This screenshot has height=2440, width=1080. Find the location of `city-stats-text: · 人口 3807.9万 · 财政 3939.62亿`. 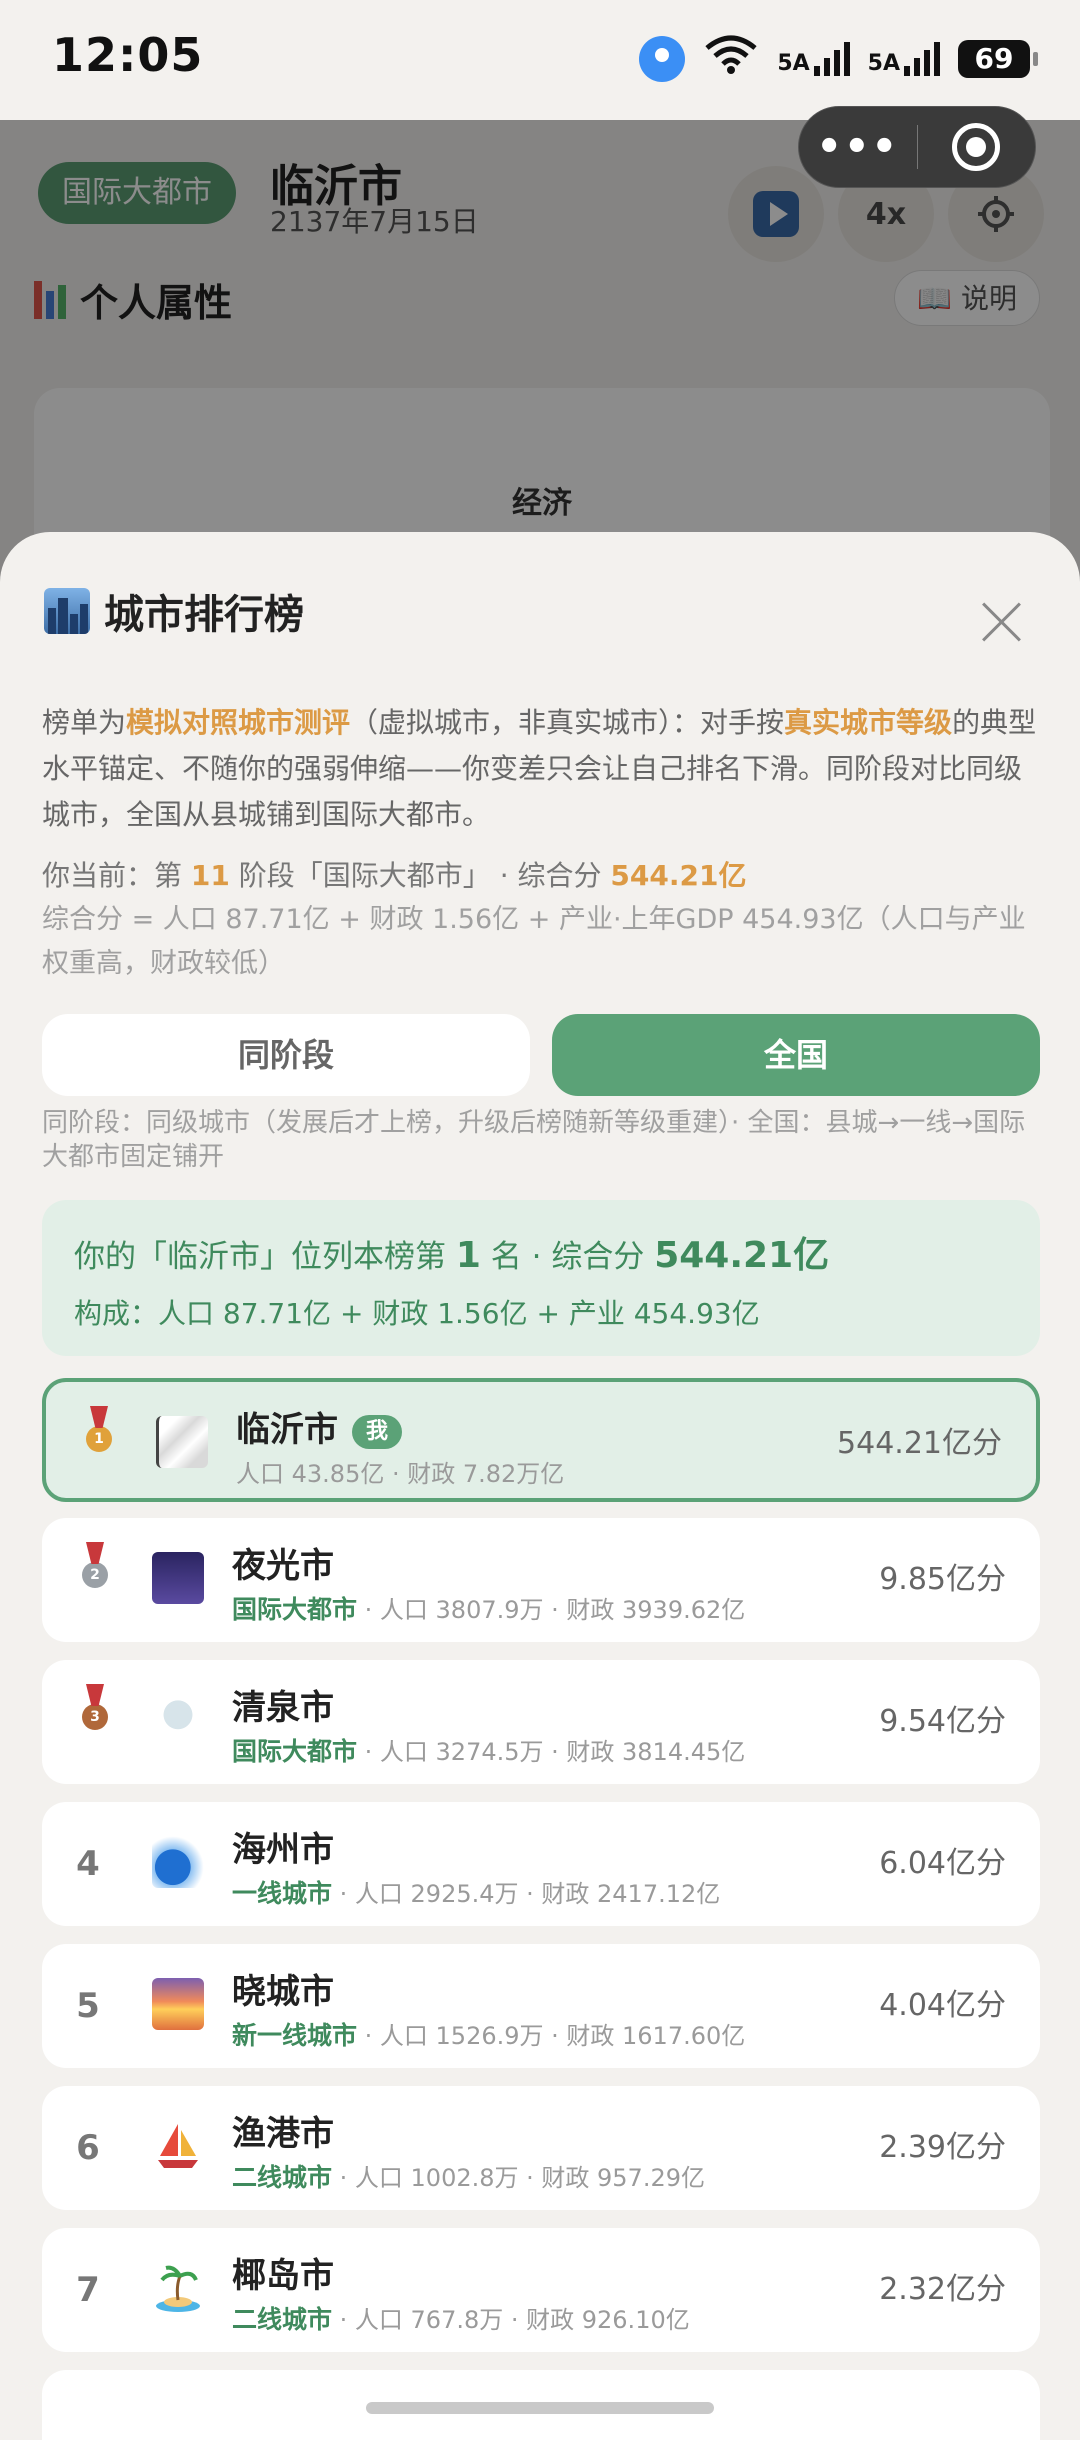

city-stats-text: · 人口 3807.9万 · 财政 3939.62亿 is located at coordinates (551, 1610).